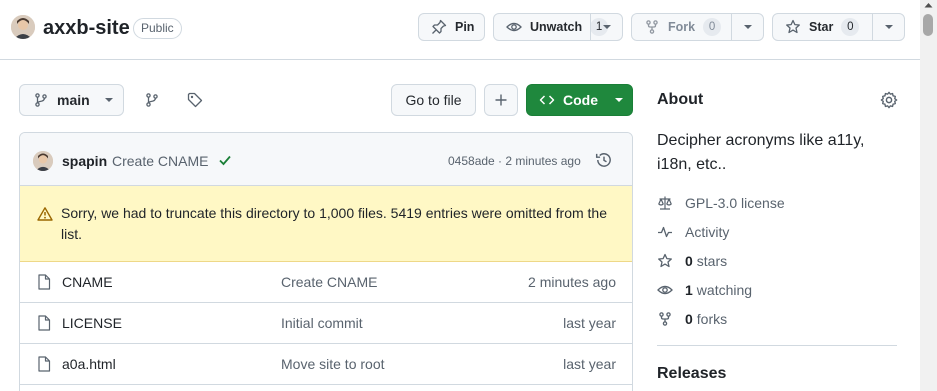  What do you see at coordinates (665, 232) in the screenshot?
I see `pulse-icon` at bounding box center [665, 232].